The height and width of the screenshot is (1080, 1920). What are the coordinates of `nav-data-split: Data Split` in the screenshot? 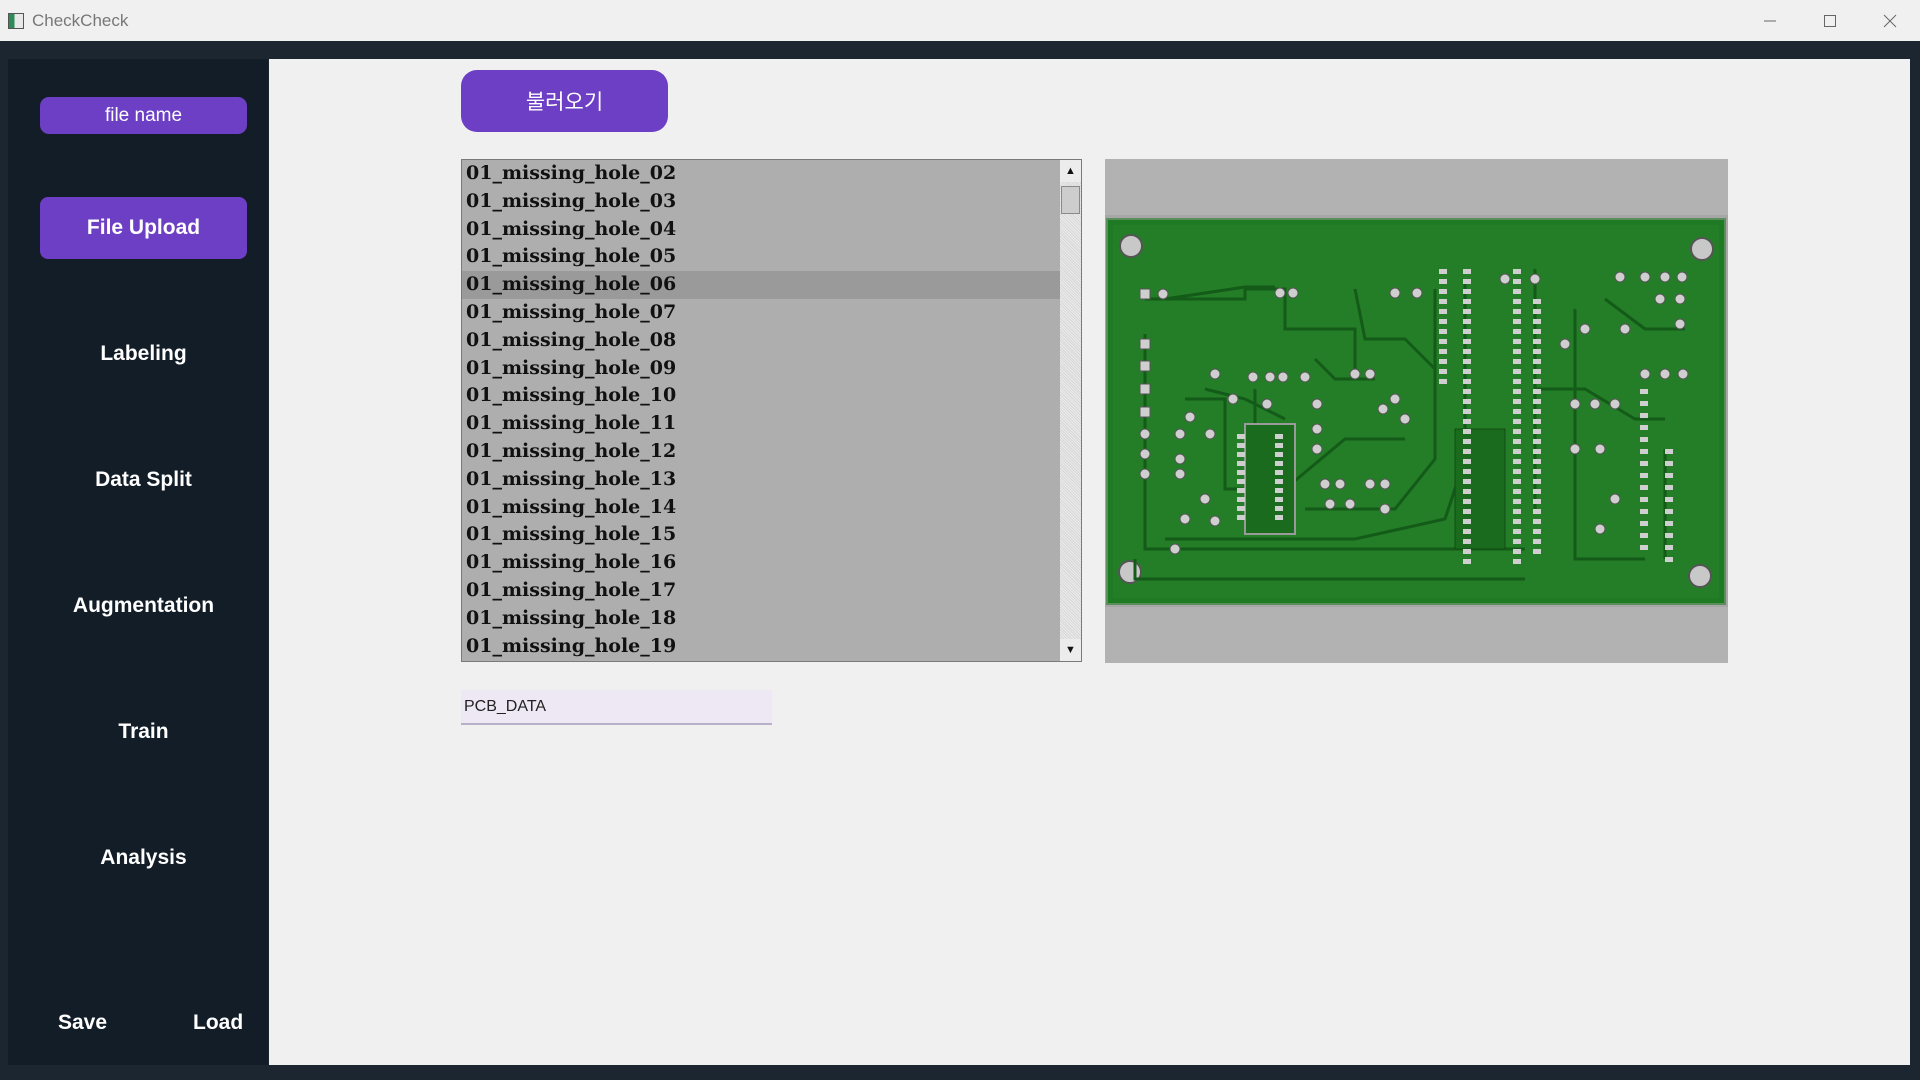 It's located at (143, 480).